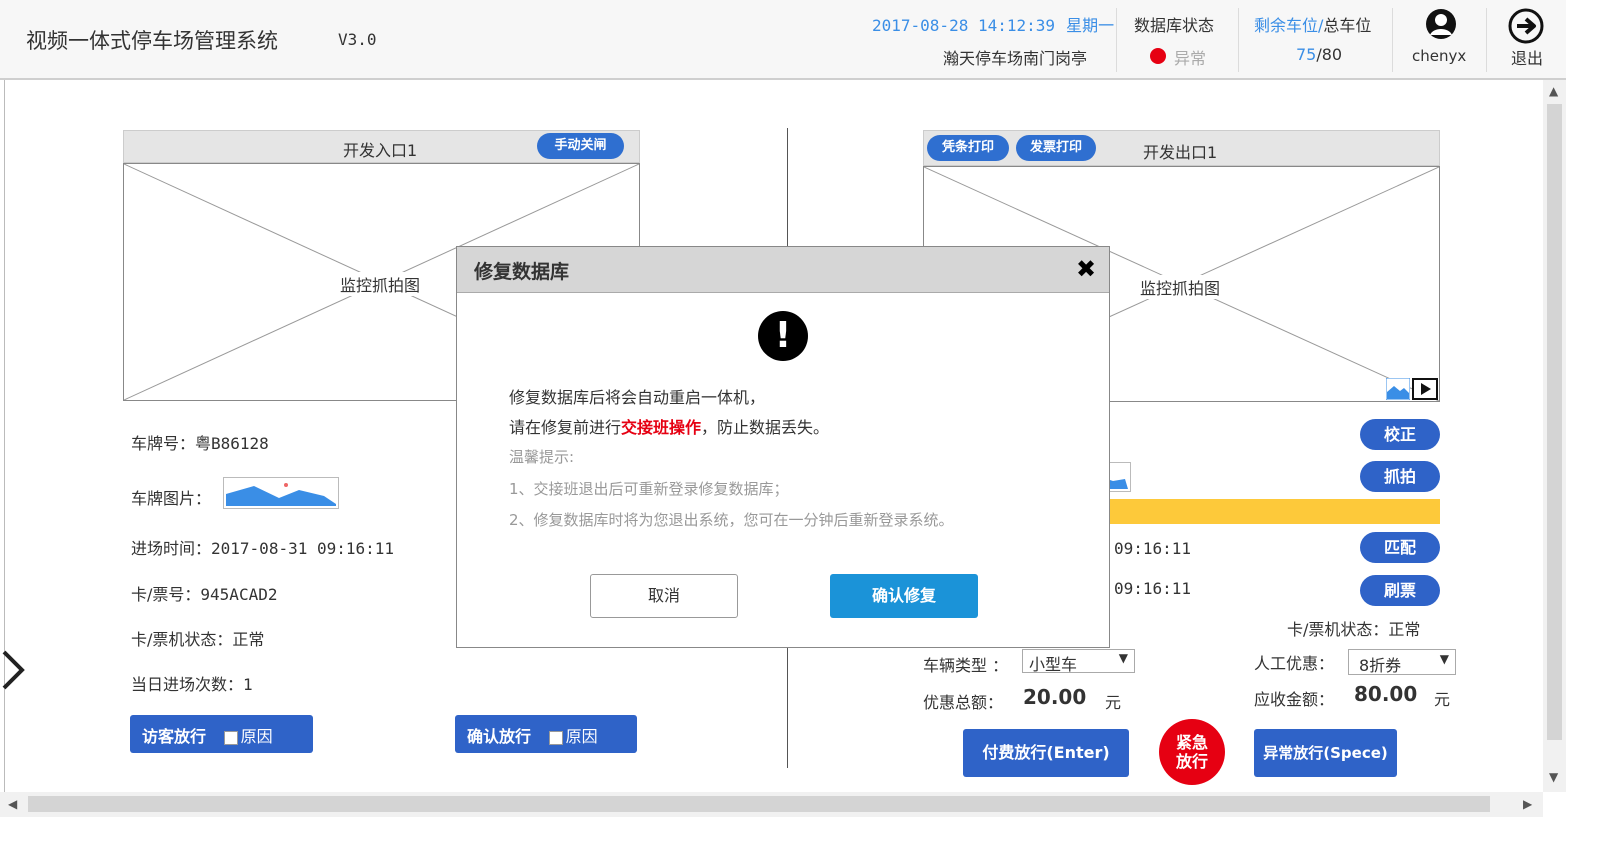  I want to click on emergency-line-2: 放行, so click(1191, 761).